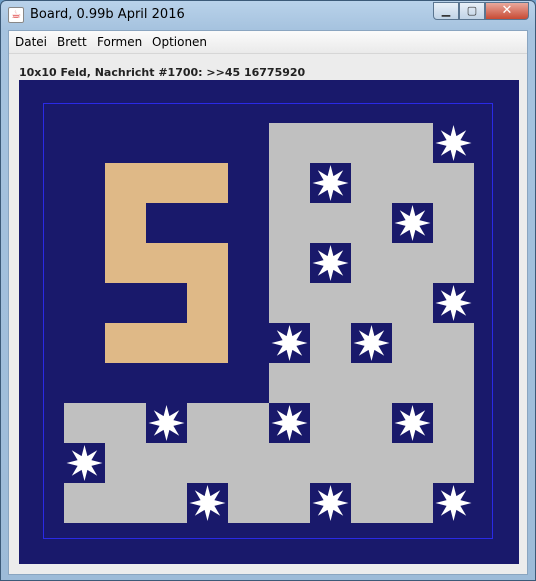 Image resolution: width=536 pixels, height=581 pixels. I want to click on maximize-button: ▢, so click(472, 11).